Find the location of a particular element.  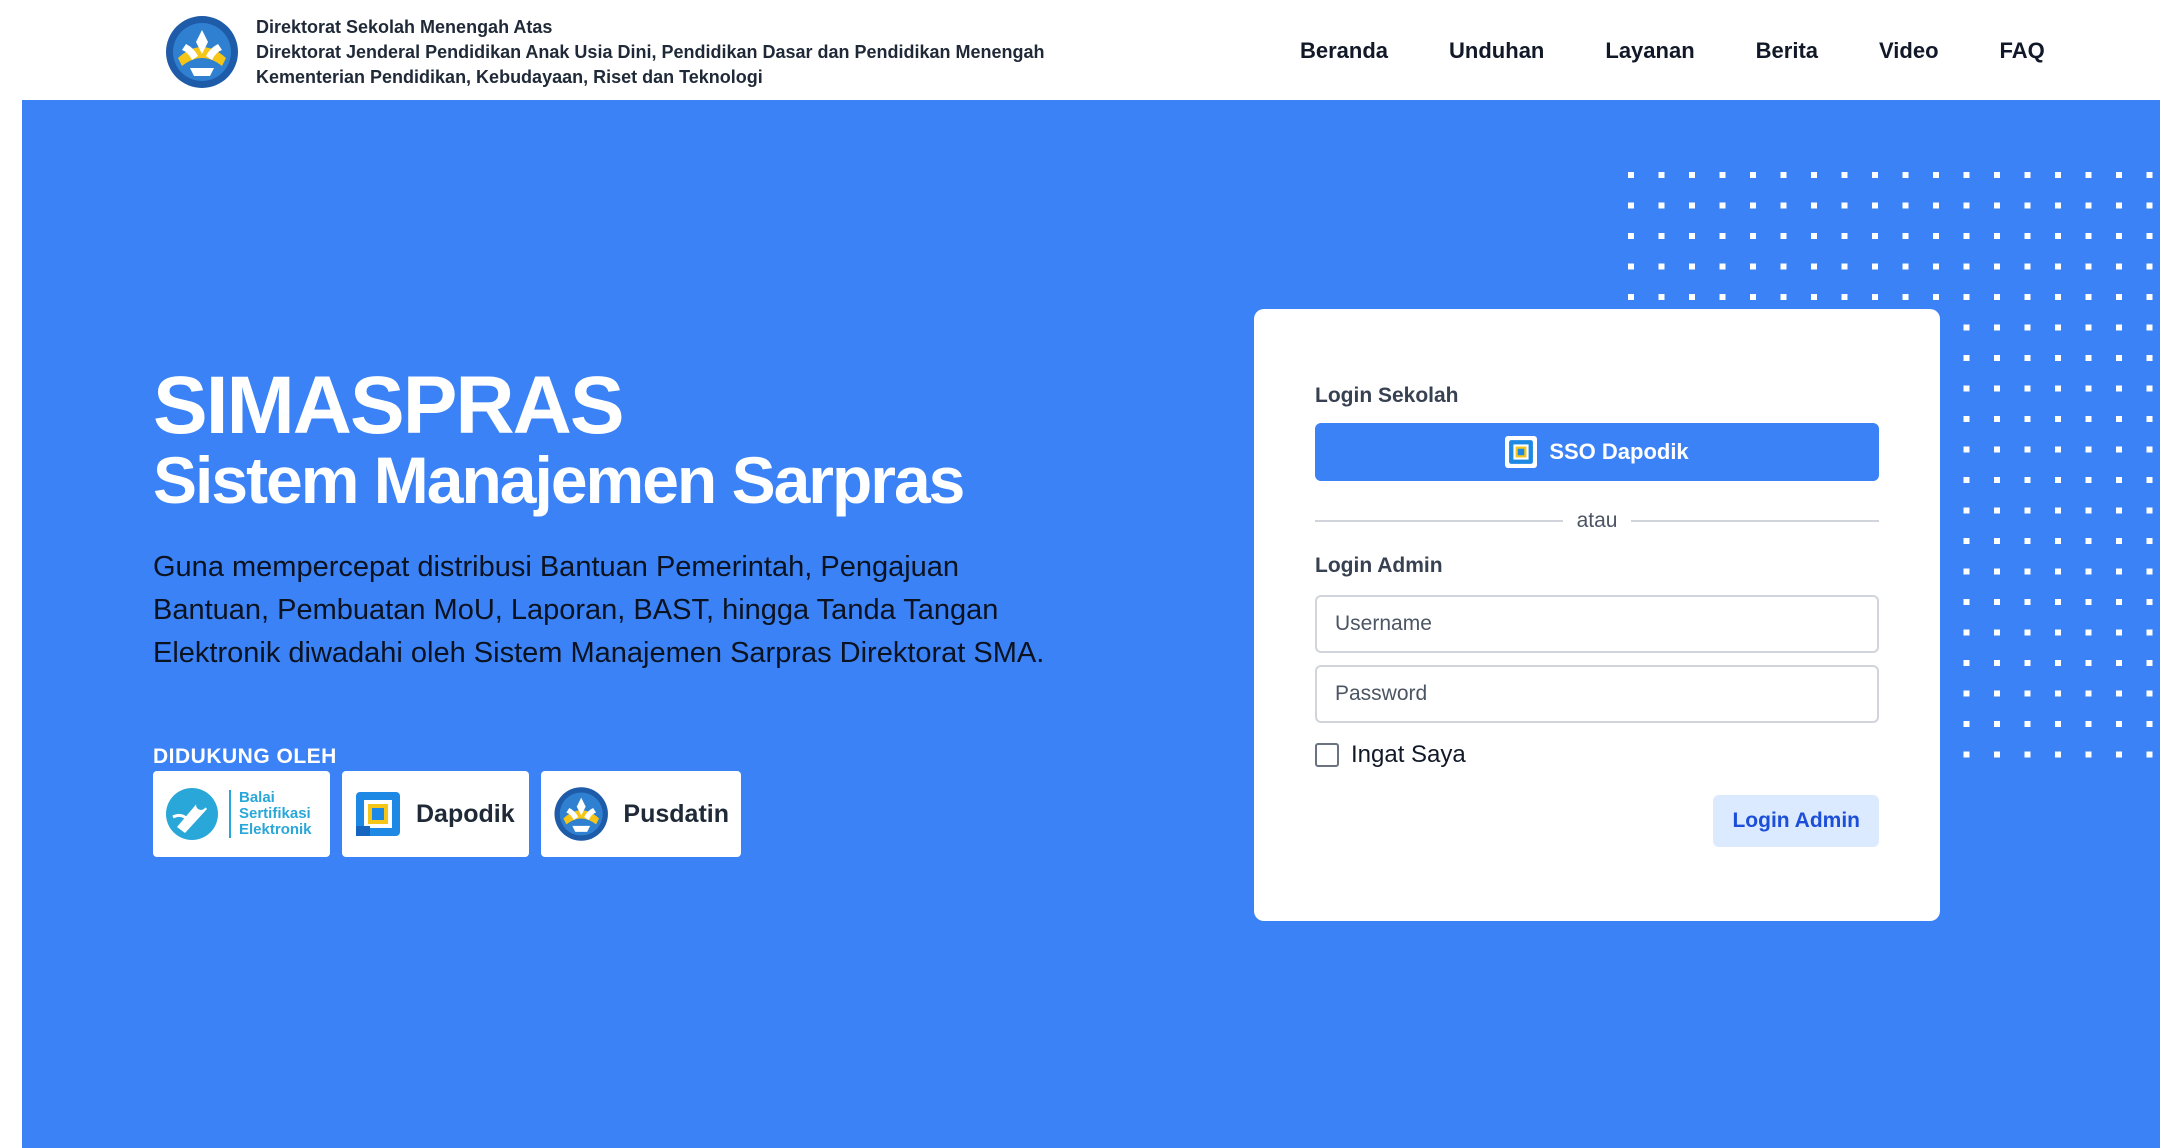

sso-dapodik-label: SSO Dapodik is located at coordinates (1619, 451).